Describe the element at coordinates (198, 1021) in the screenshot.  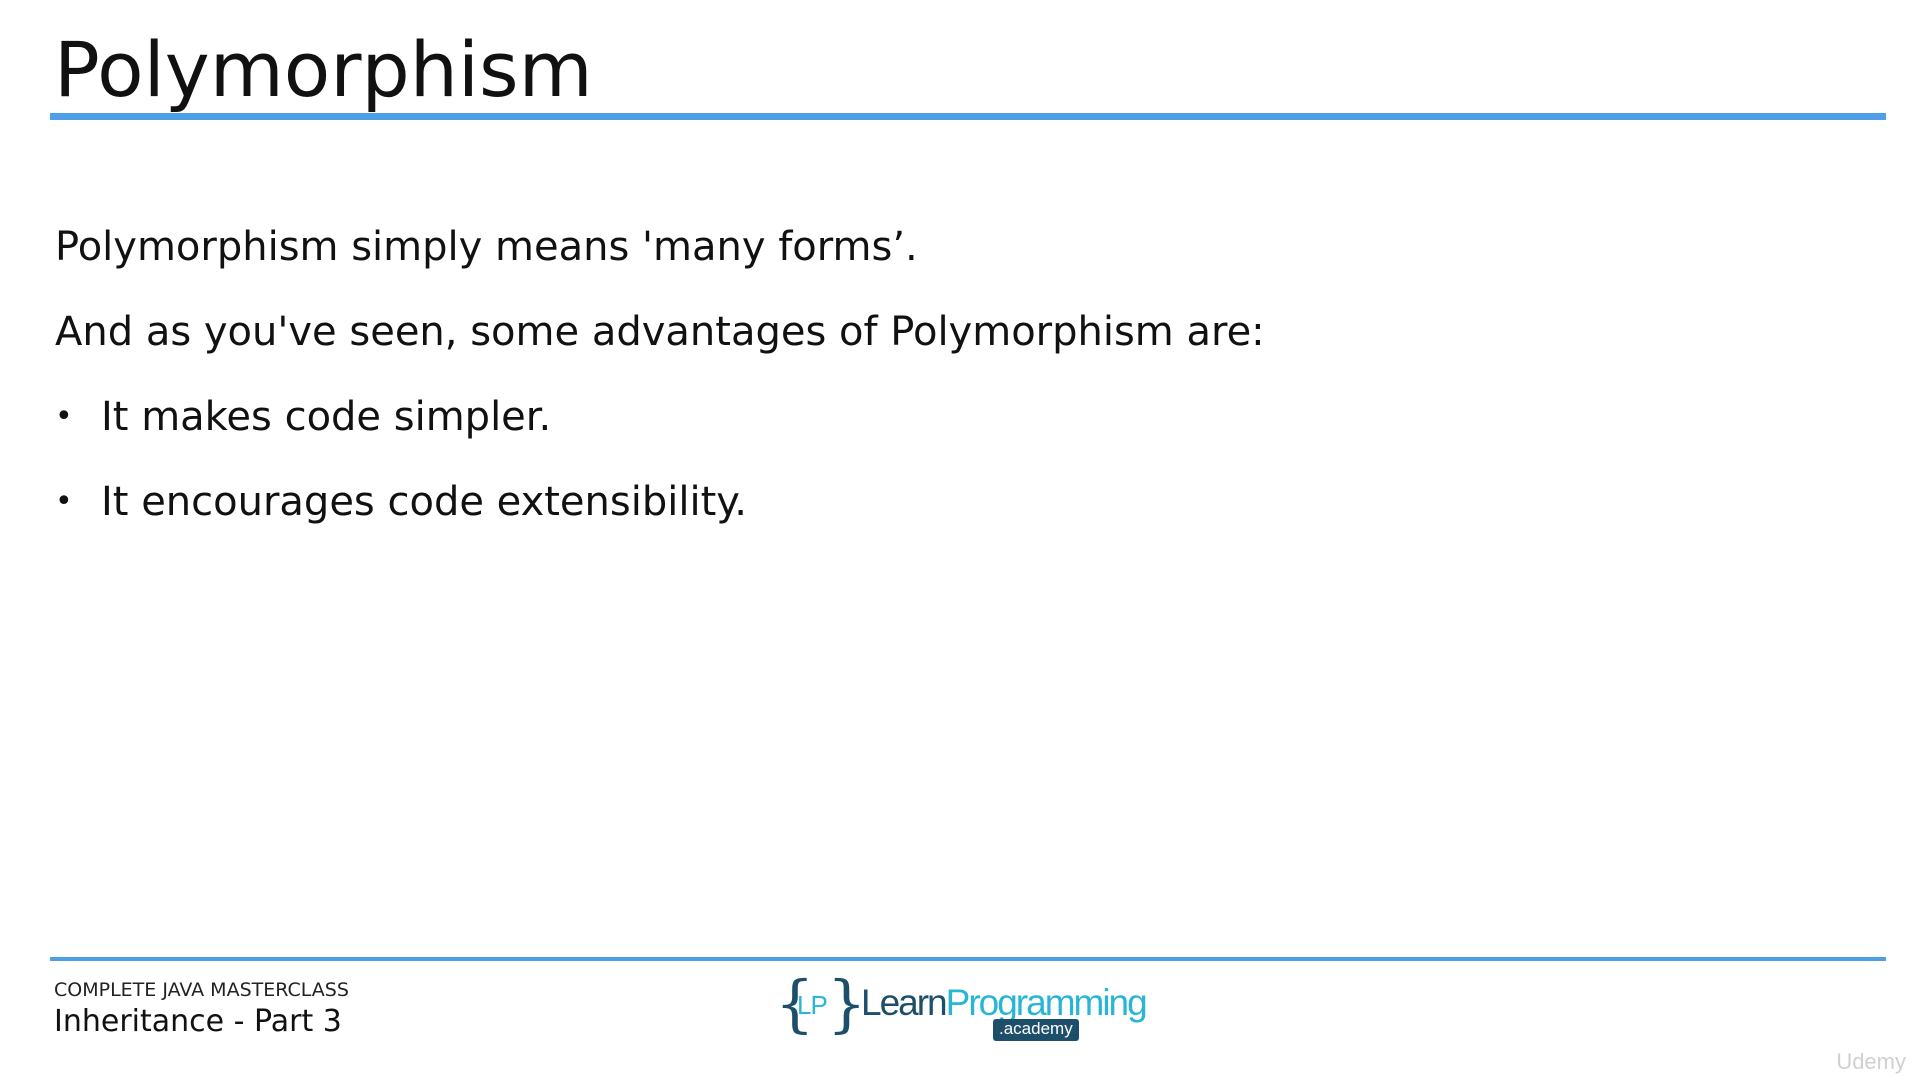
I see `lecture-name: Inheritance - Part 3` at that location.